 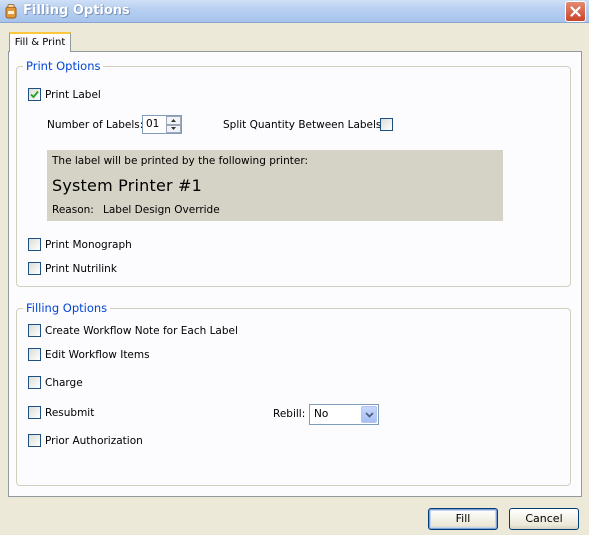 I want to click on filling-options-legend: Filling Options, so click(x=67, y=308).